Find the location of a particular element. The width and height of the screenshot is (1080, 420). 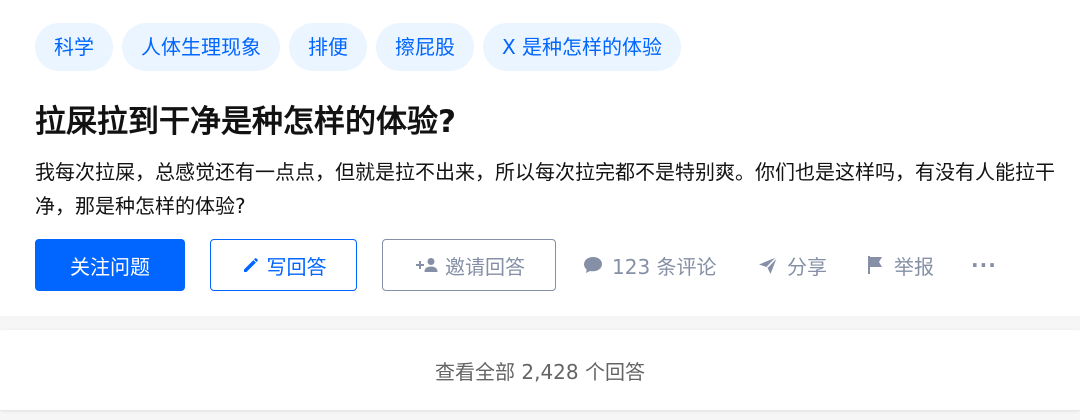

topic-tag: 排便 is located at coordinates (328, 47).